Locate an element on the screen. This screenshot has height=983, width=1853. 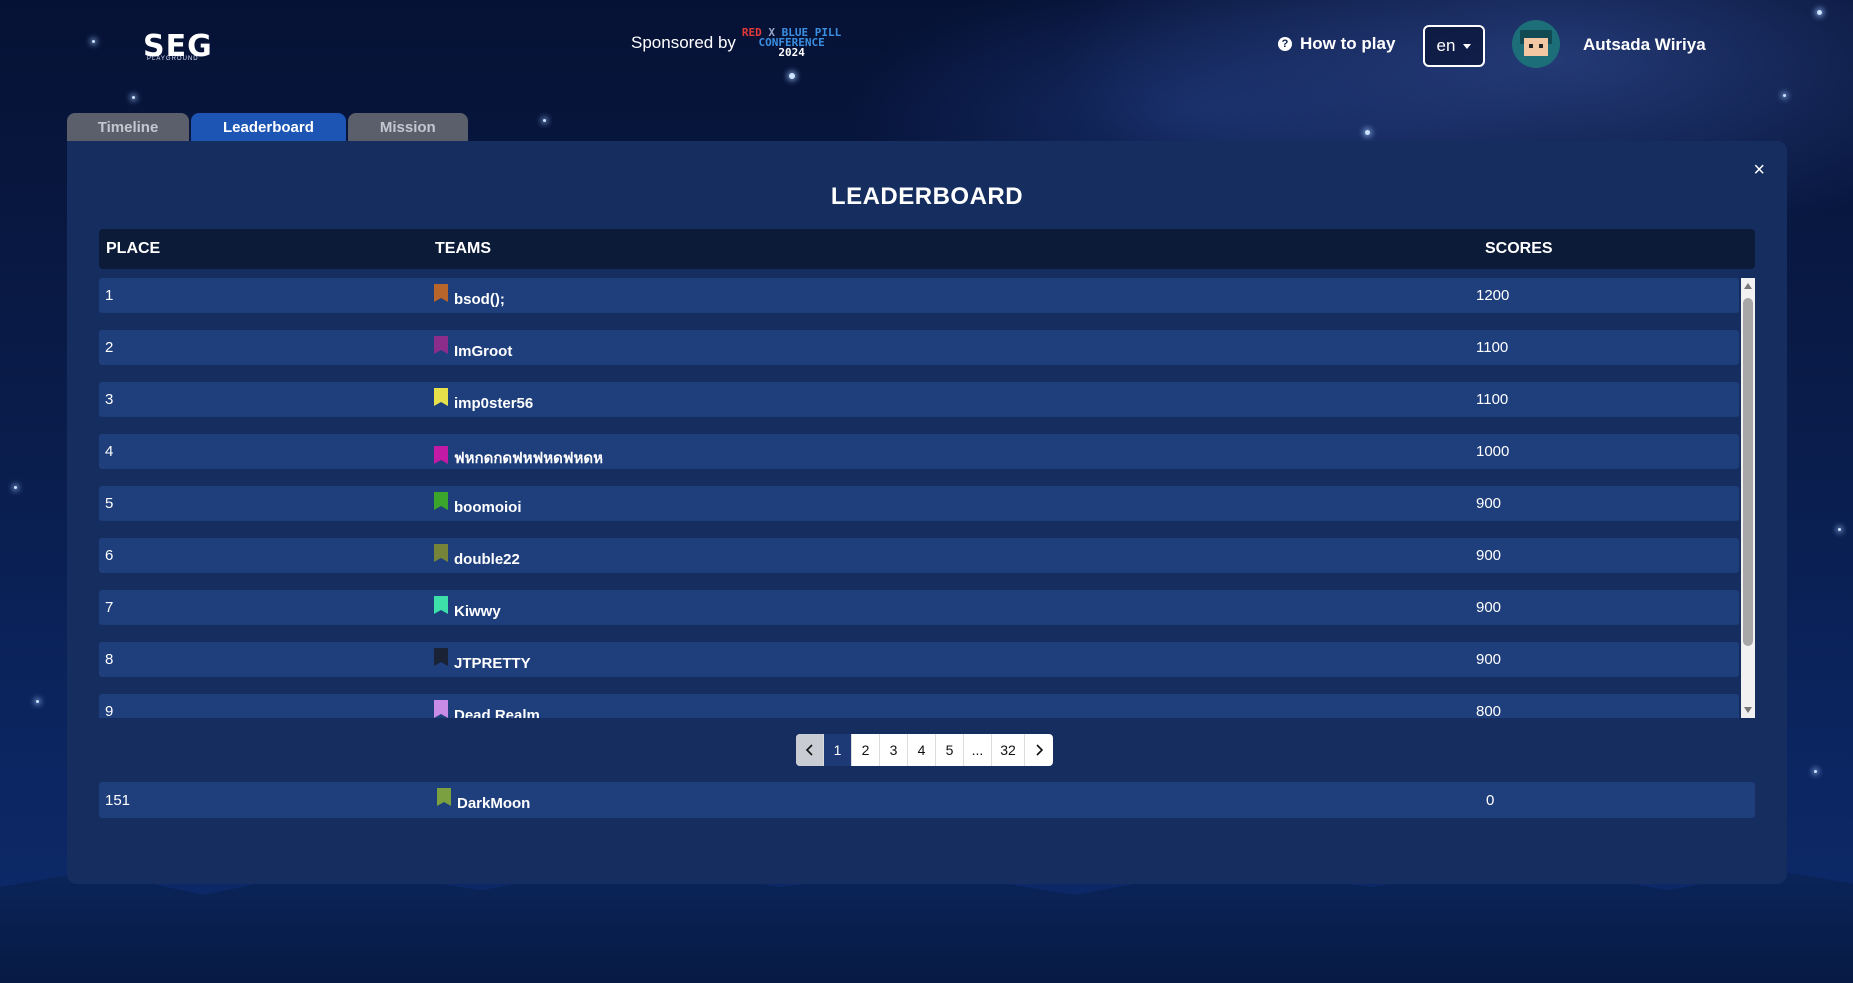
row-team: Kiwwy is located at coordinates (467, 608).